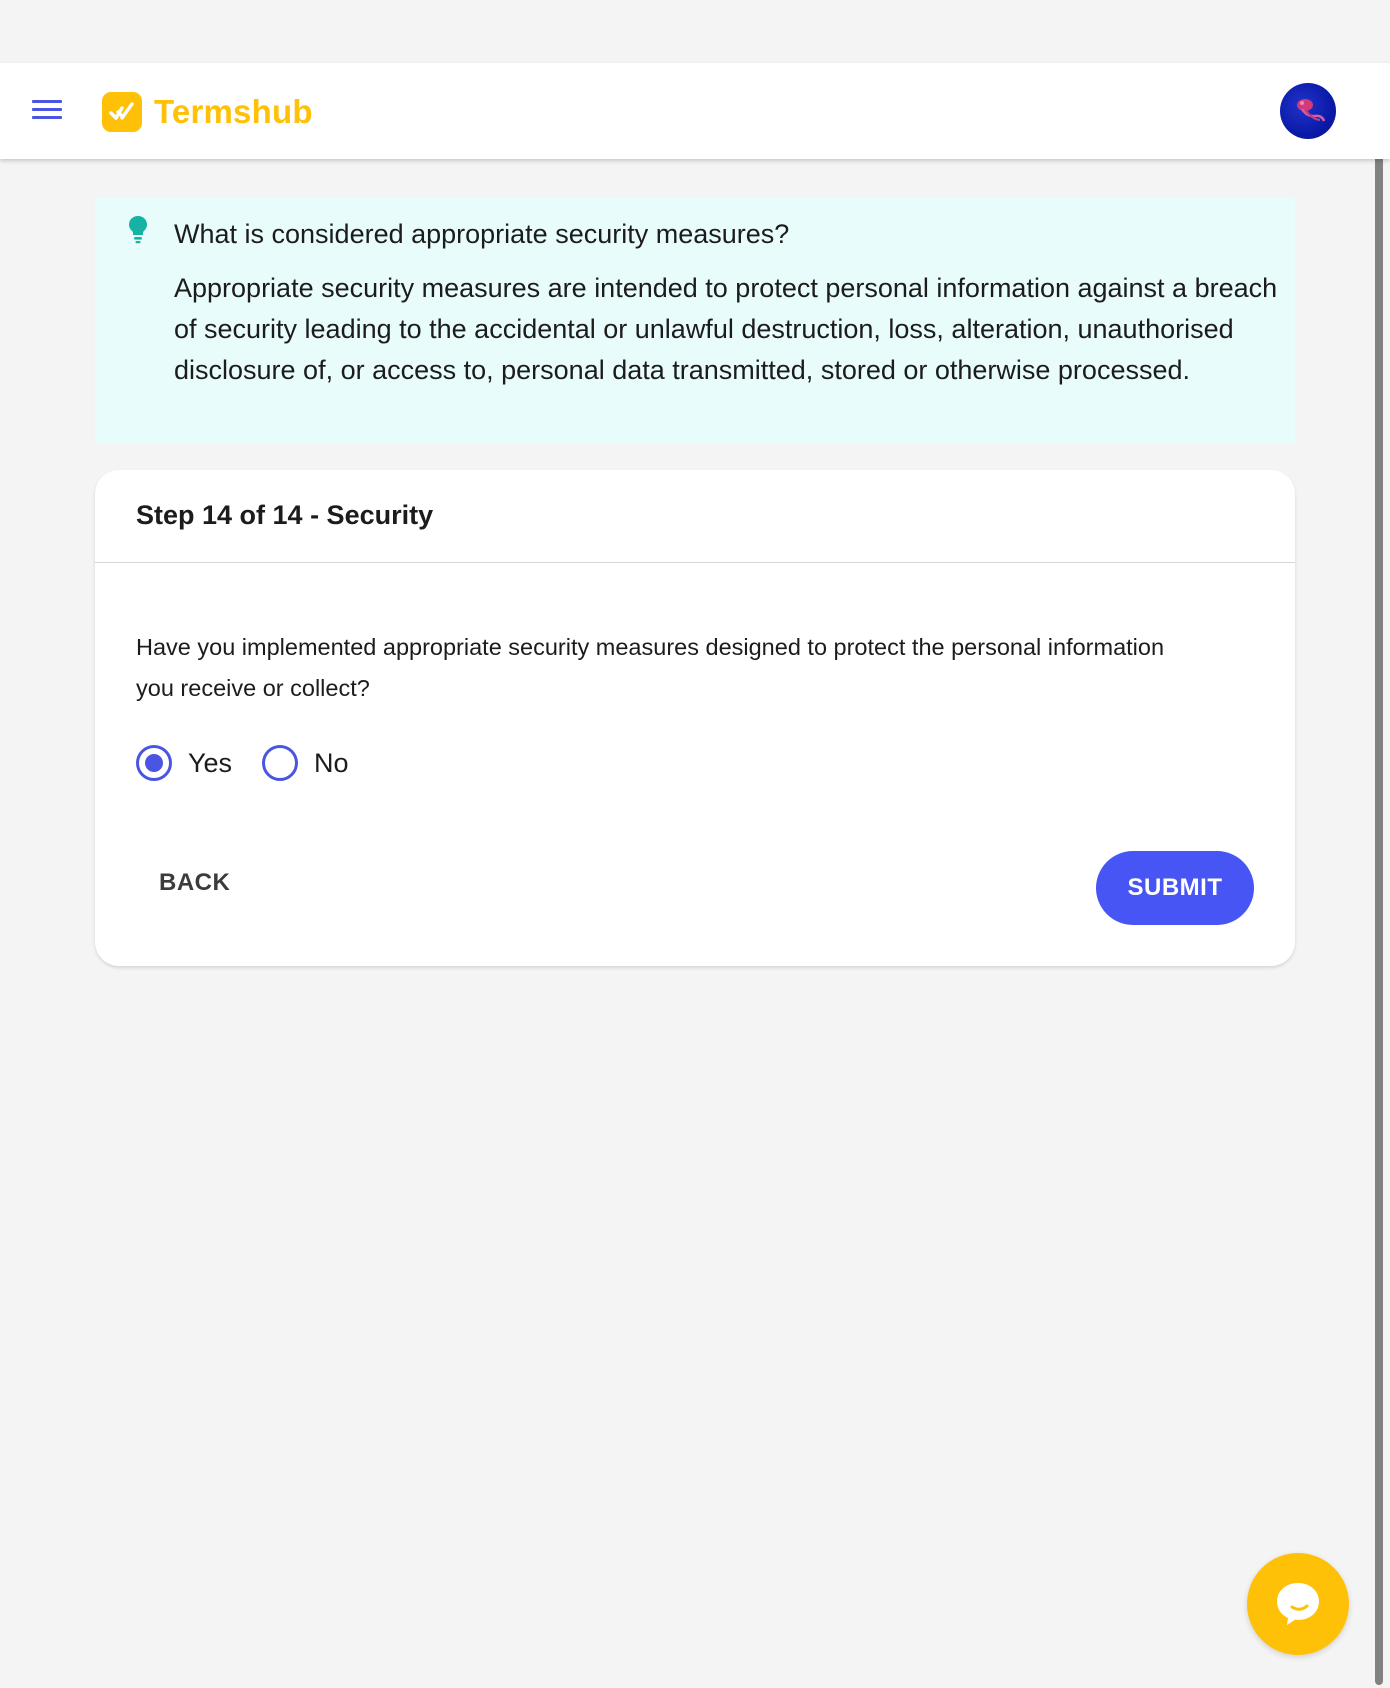 This screenshot has width=1390, height=1688. Describe the element at coordinates (257, 763) in the screenshot. I see `answer-radio-group: Yes No` at that location.